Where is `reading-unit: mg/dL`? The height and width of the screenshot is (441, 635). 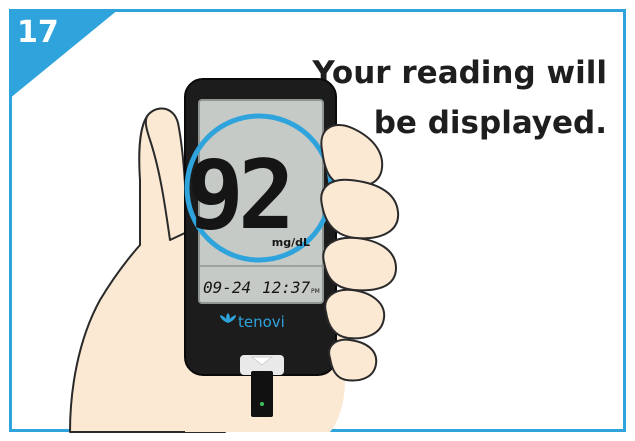 reading-unit: mg/dL is located at coordinates (291, 242).